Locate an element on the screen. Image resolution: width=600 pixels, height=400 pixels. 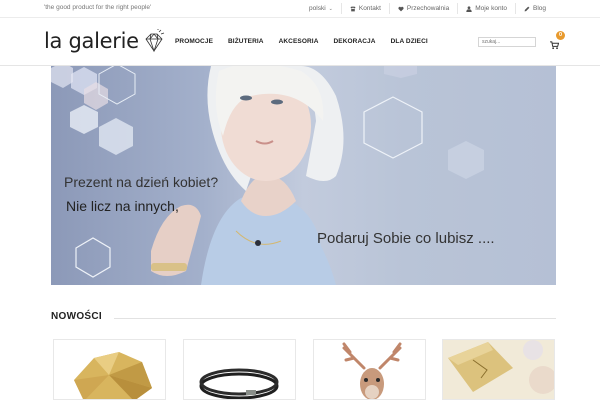
search-input is located at coordinates (507, 42).